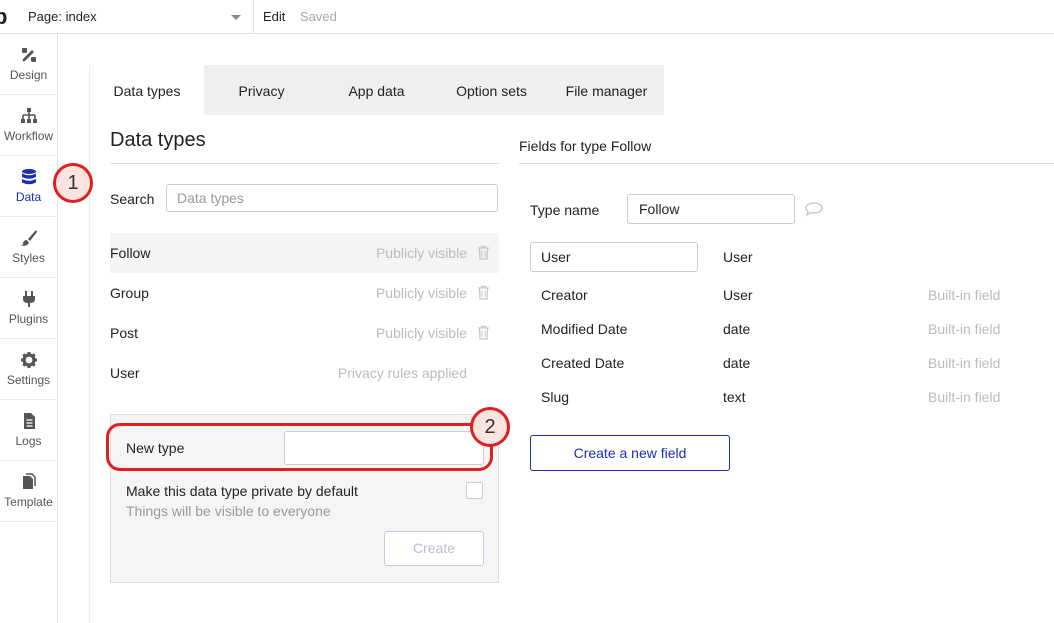 This screenshot has width=1054, height=623. What do you see at coordinates (242, 491) in the screenshot?
I see `private-default-label: Make this data type private by default` at bounding box center [242, 491].